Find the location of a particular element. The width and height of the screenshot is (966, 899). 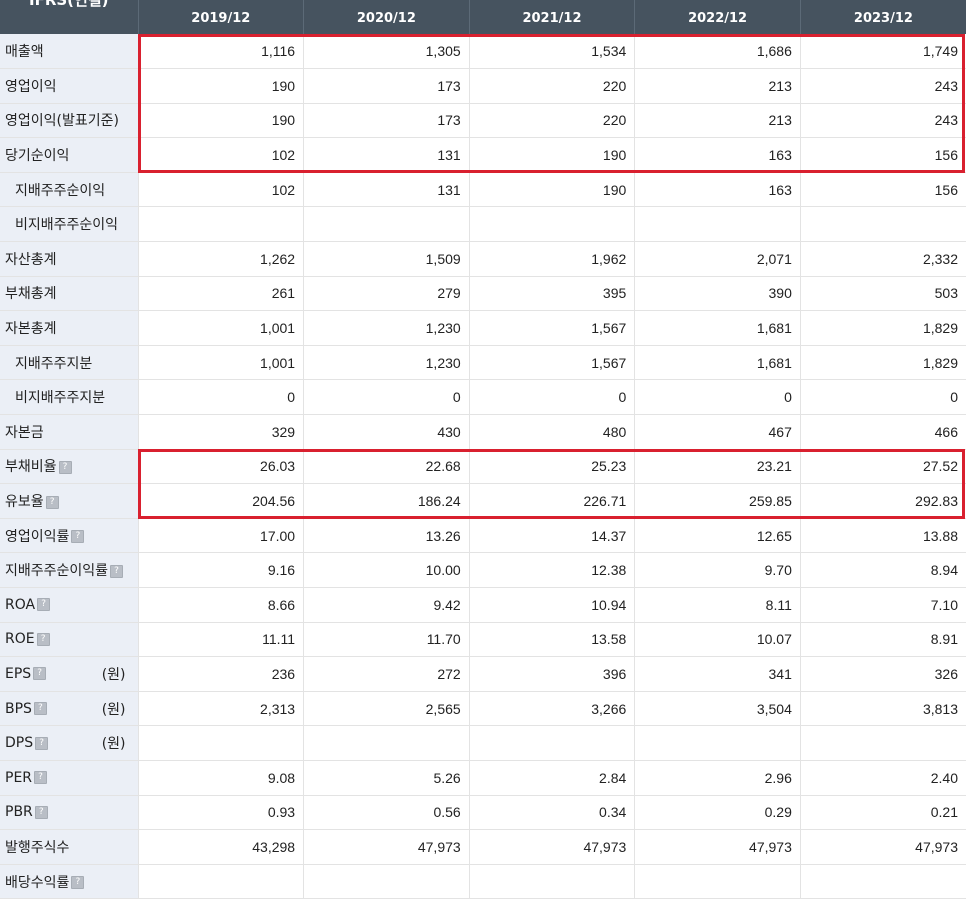

table-row: 영업이익 190 173 220 213 243 is located at coordinates (483, 86).